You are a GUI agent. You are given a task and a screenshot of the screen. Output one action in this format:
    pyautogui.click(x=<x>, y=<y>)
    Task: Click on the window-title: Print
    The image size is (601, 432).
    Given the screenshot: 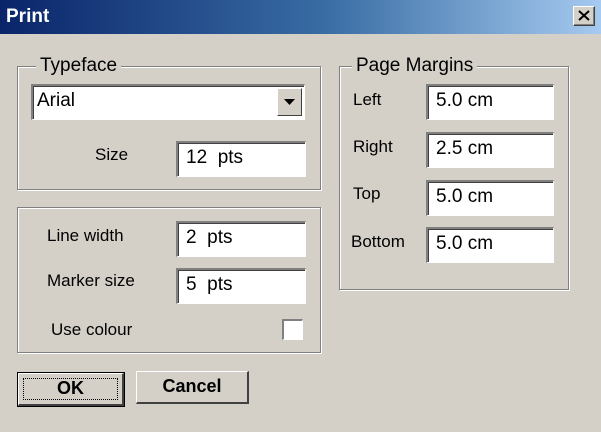 What is the action you would take?
    pyautogui.click(x=28, y=16)
    